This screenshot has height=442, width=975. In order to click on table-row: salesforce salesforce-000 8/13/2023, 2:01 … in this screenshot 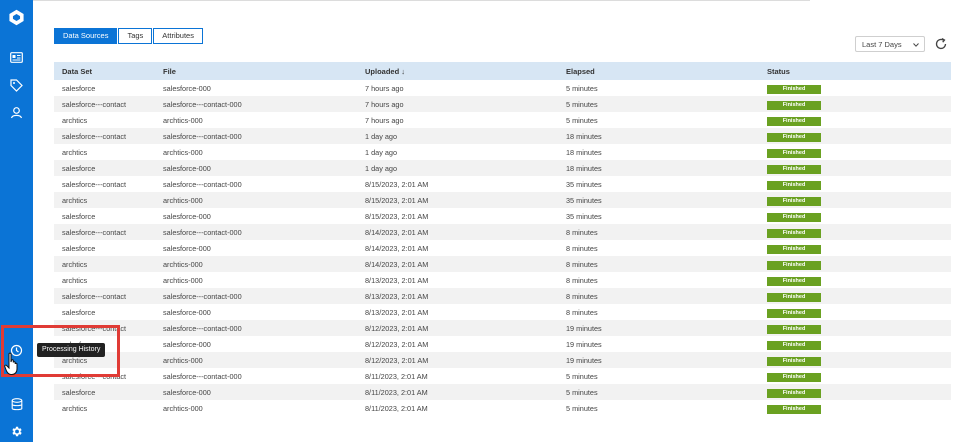, I will do `click(502, 312)`.